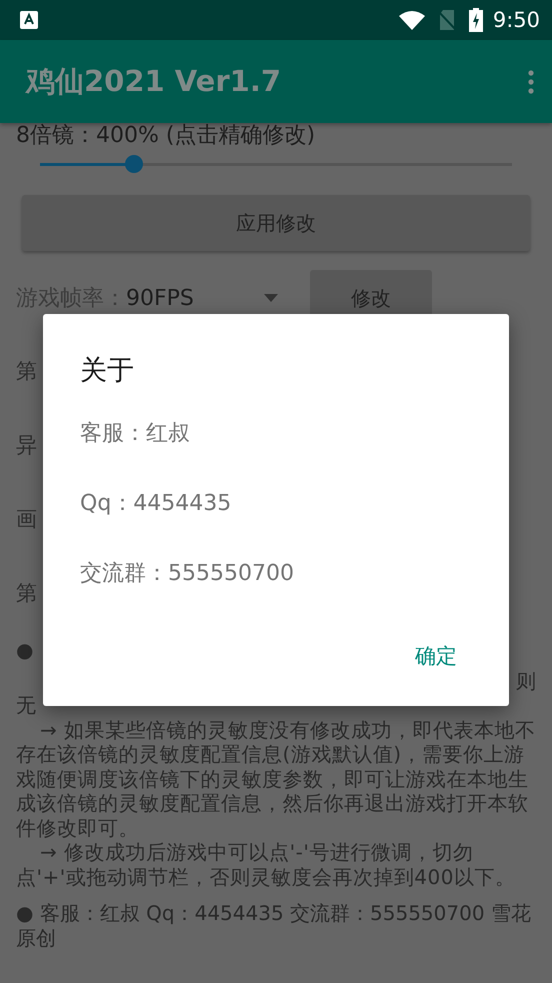  I want to click on note-paragraph: → 修改成功后游戏中可以点'-'号进行微调，切勿点'+'或拖动调节栏，否则灵敏度会再次掉到400以下。, so click(266, 864).